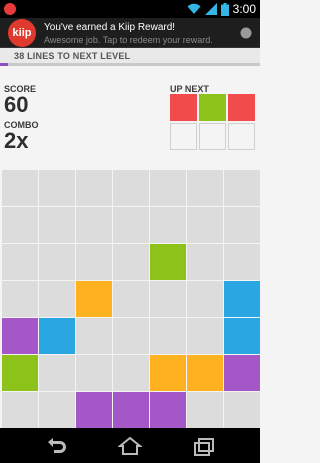  I want to click on navigation-bar, so click(130, 445).